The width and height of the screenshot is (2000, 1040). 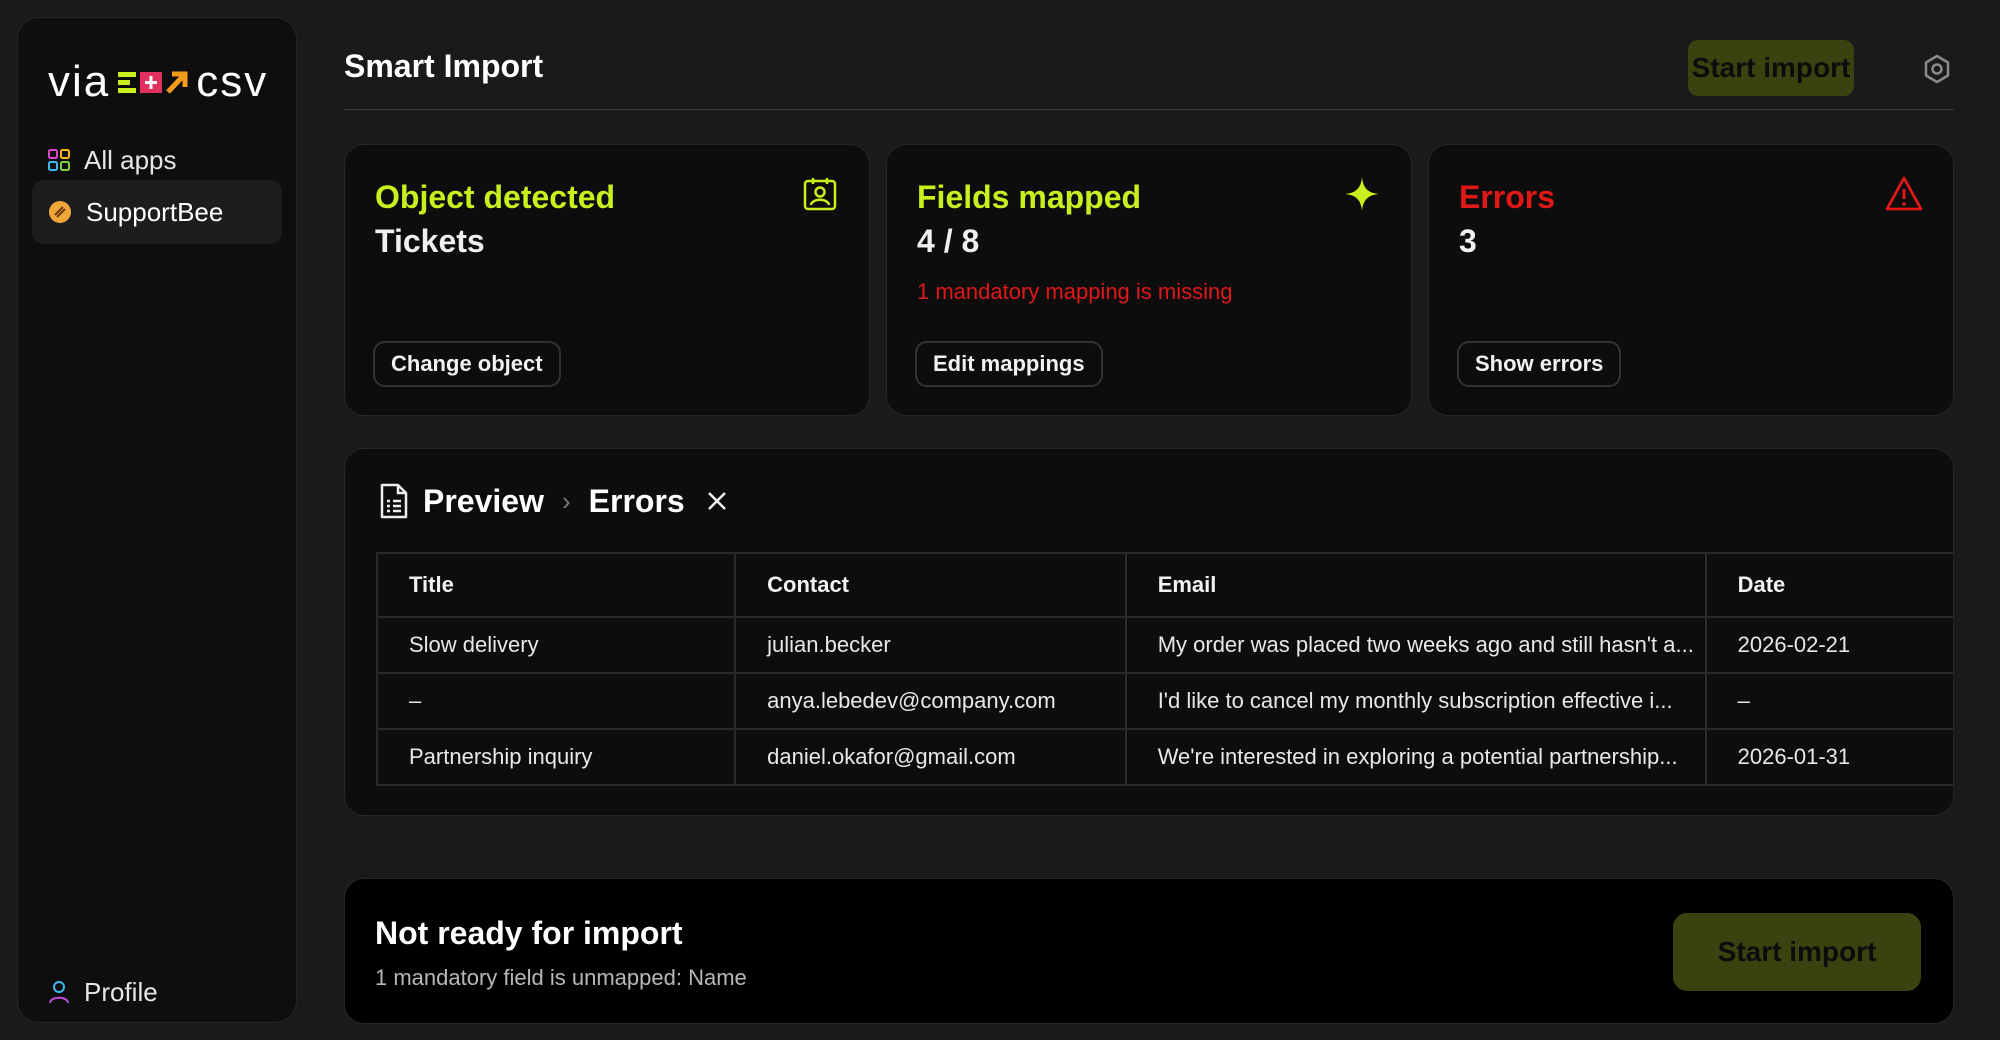 What do you see at coordinates (60, 212) in the screenshot?
I see `supportbee-icon` at bounding box center [60, 212].